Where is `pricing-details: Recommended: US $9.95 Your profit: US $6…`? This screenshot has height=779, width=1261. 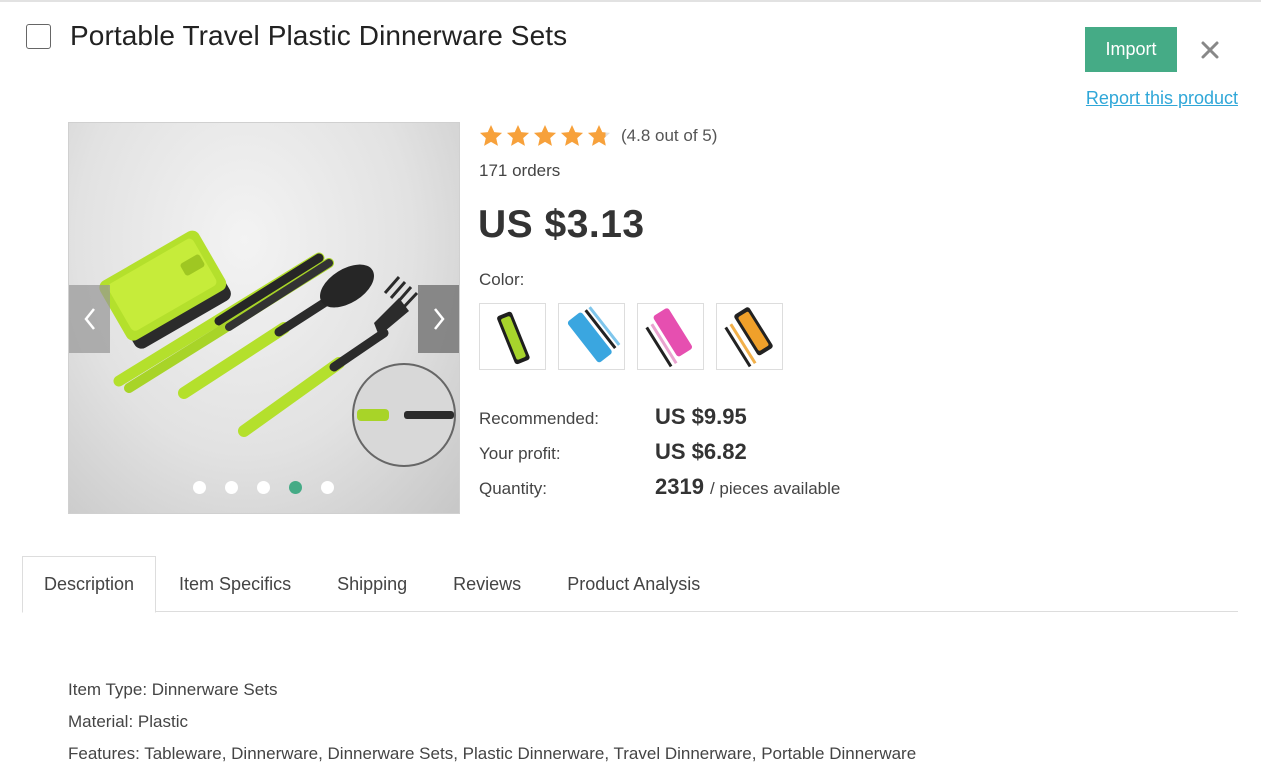 pricing-details: Recommended: US $9.95 Your profit: US $6… is located at coordinates (659, 456).